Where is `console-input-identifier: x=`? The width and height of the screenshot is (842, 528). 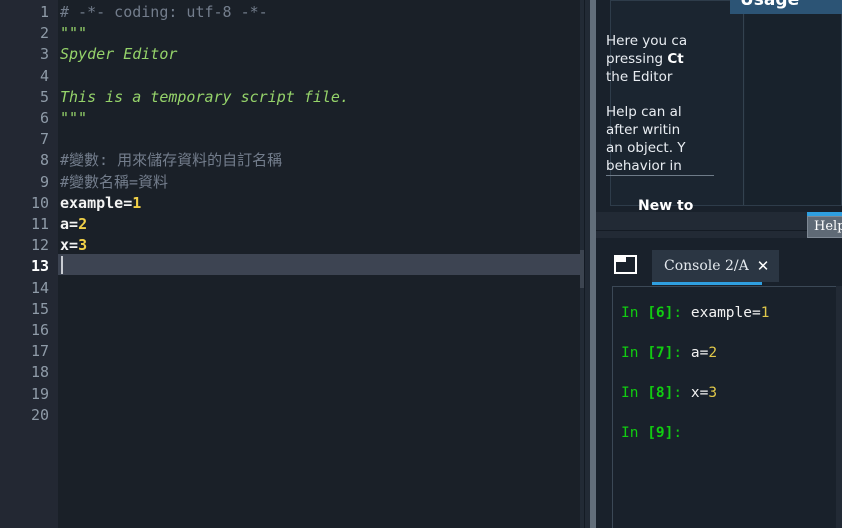
console-input-identifier: x= is located at coordinates (699, 393).